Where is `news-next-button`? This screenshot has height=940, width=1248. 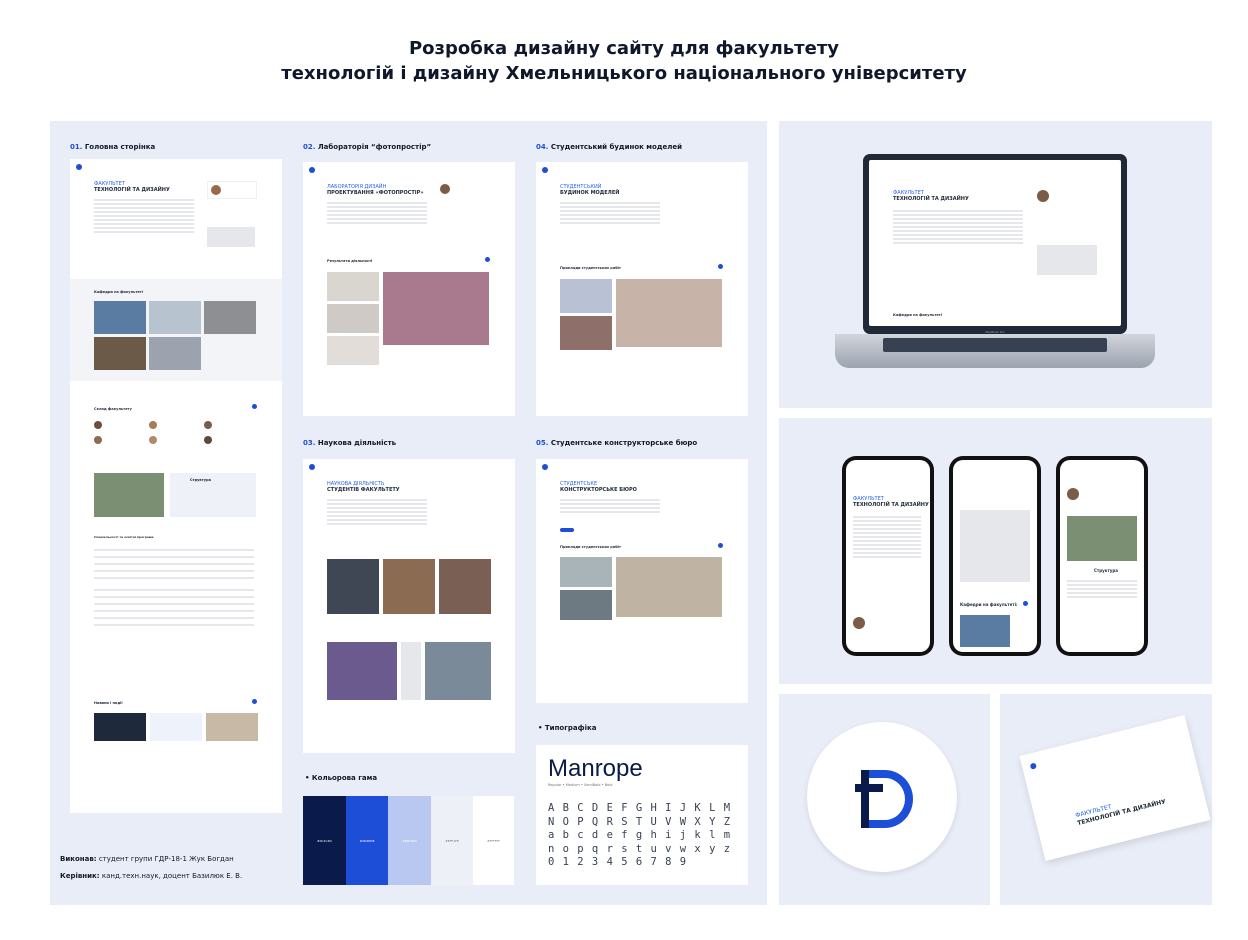
news-next-button is located at coordinates (254, 701).